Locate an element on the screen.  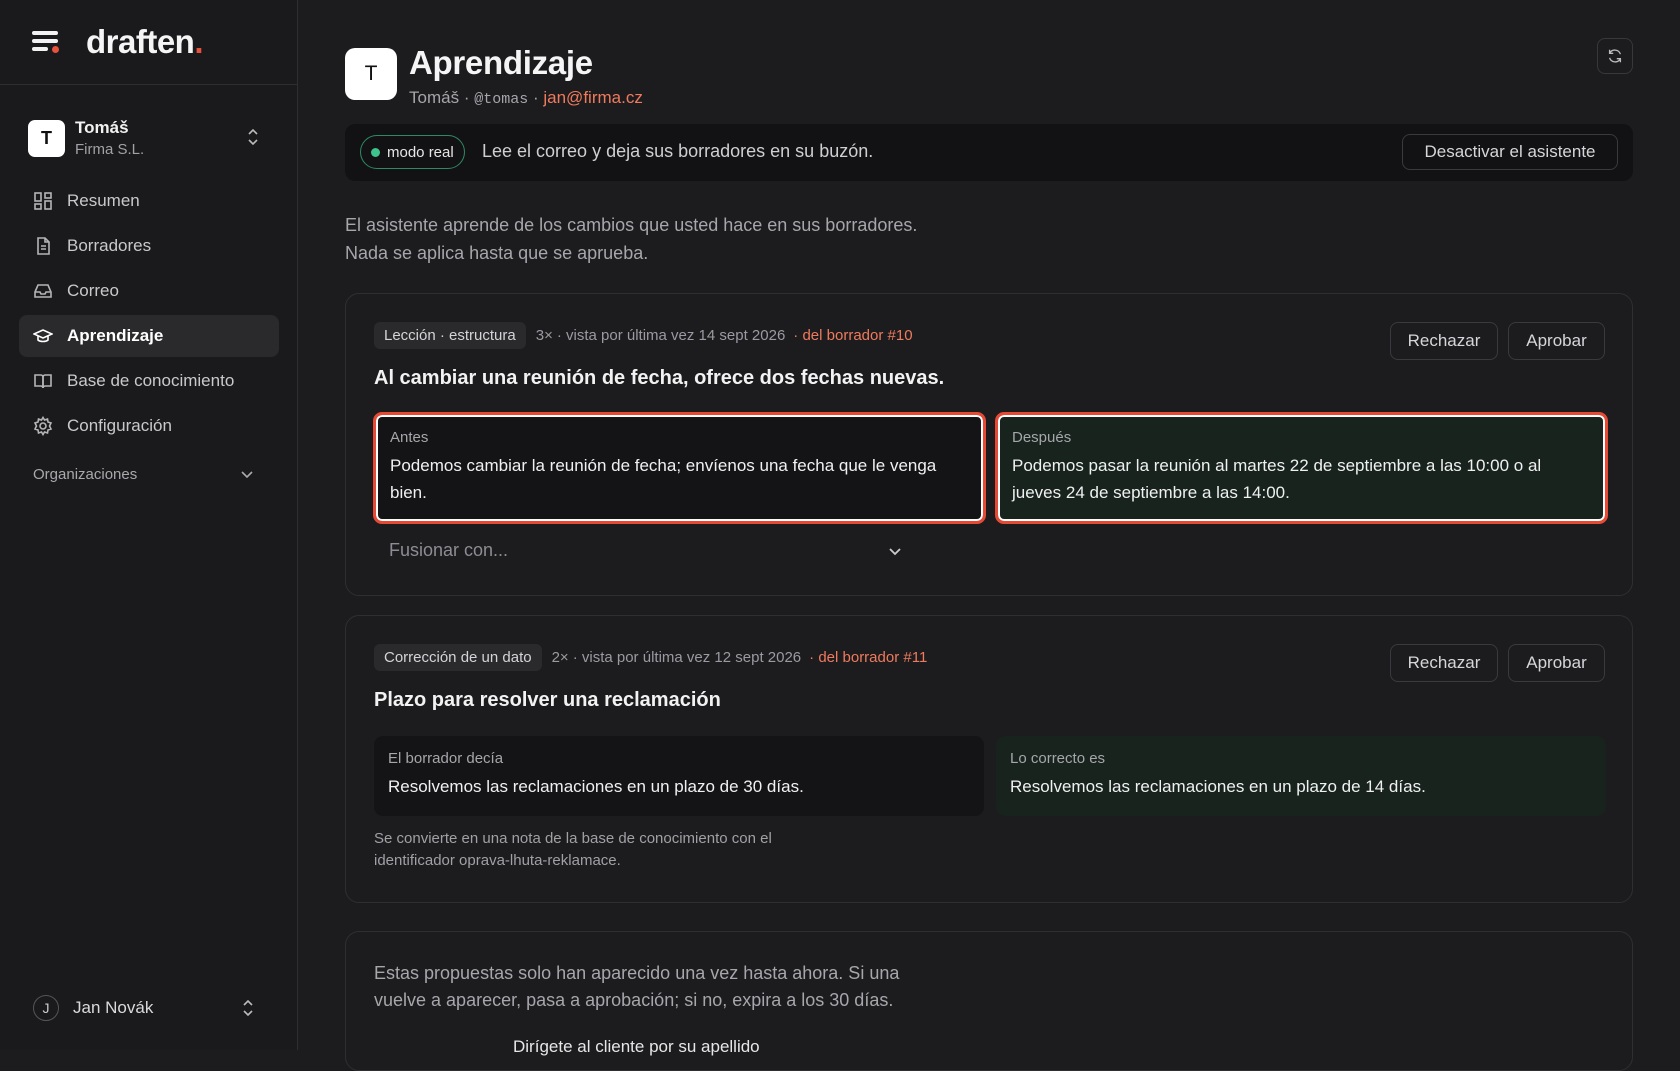
book-icon is located at coordinates (43, 381).